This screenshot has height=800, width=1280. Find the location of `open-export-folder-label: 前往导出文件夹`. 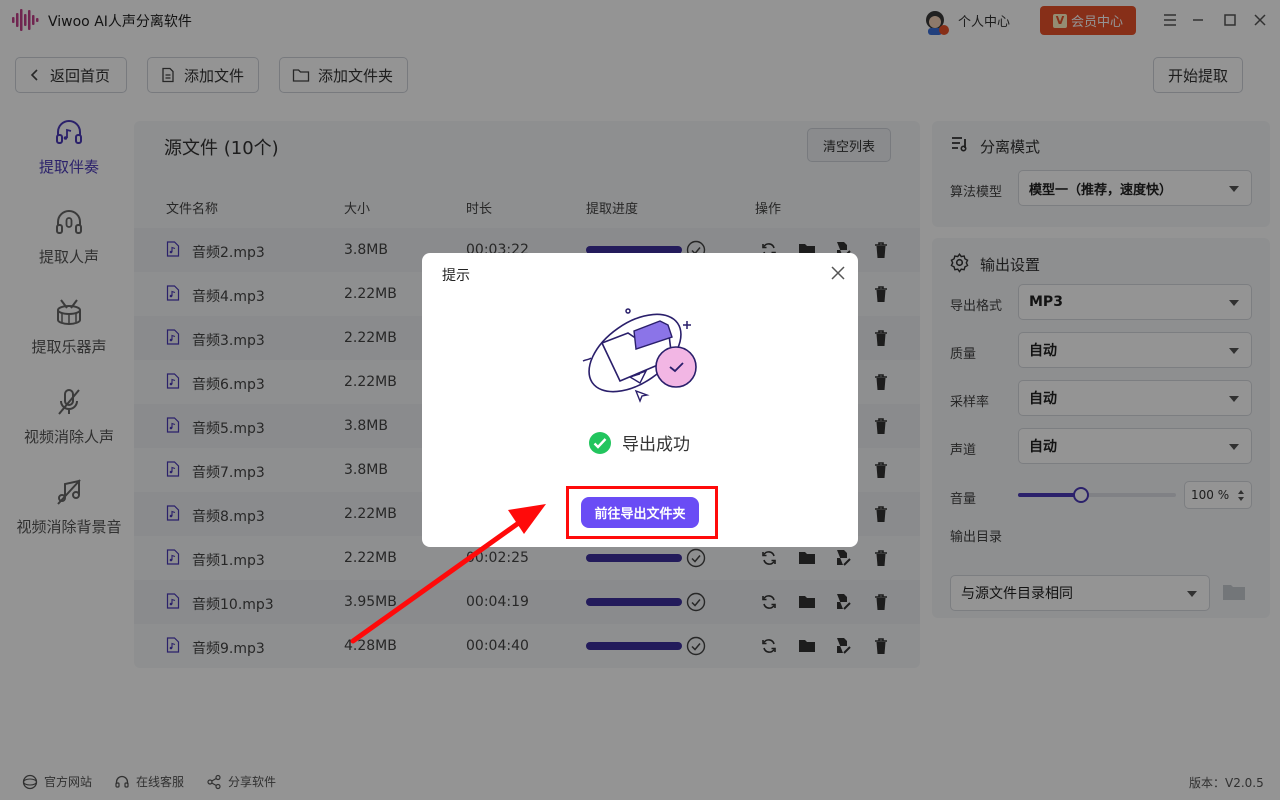

open-export-folder-label: 前往导出文件夹 is located at coordinates (640, 514).